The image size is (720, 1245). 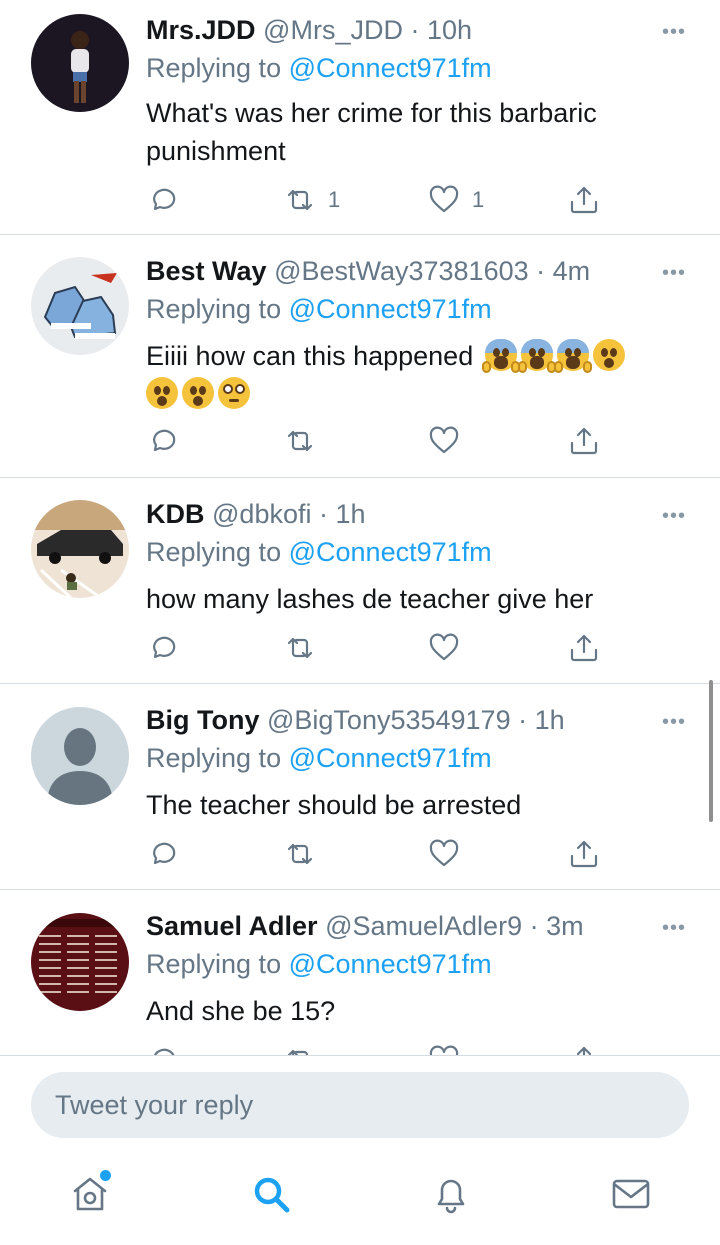 What do you see at coordinates (175, 514) in the screenshot?
I see `display-name: KDB` at bounding box center [175, 514].